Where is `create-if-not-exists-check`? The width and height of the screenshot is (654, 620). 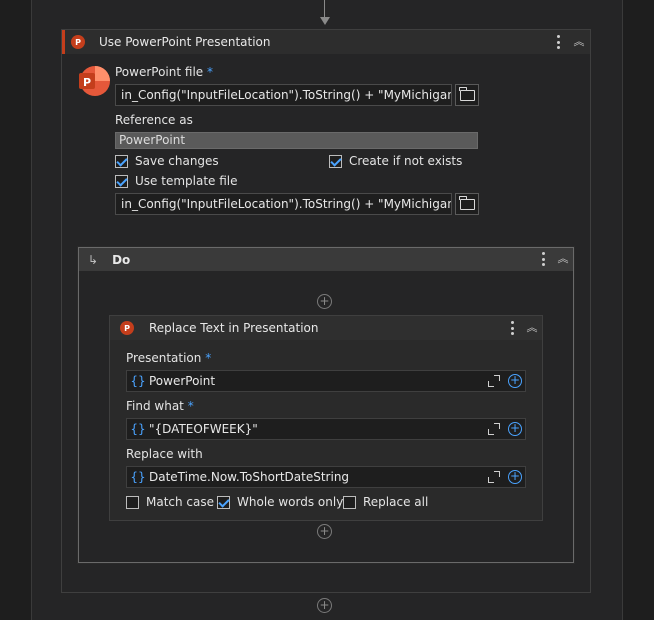 create-if-not-exists-check is located at coordinates (335, 161).